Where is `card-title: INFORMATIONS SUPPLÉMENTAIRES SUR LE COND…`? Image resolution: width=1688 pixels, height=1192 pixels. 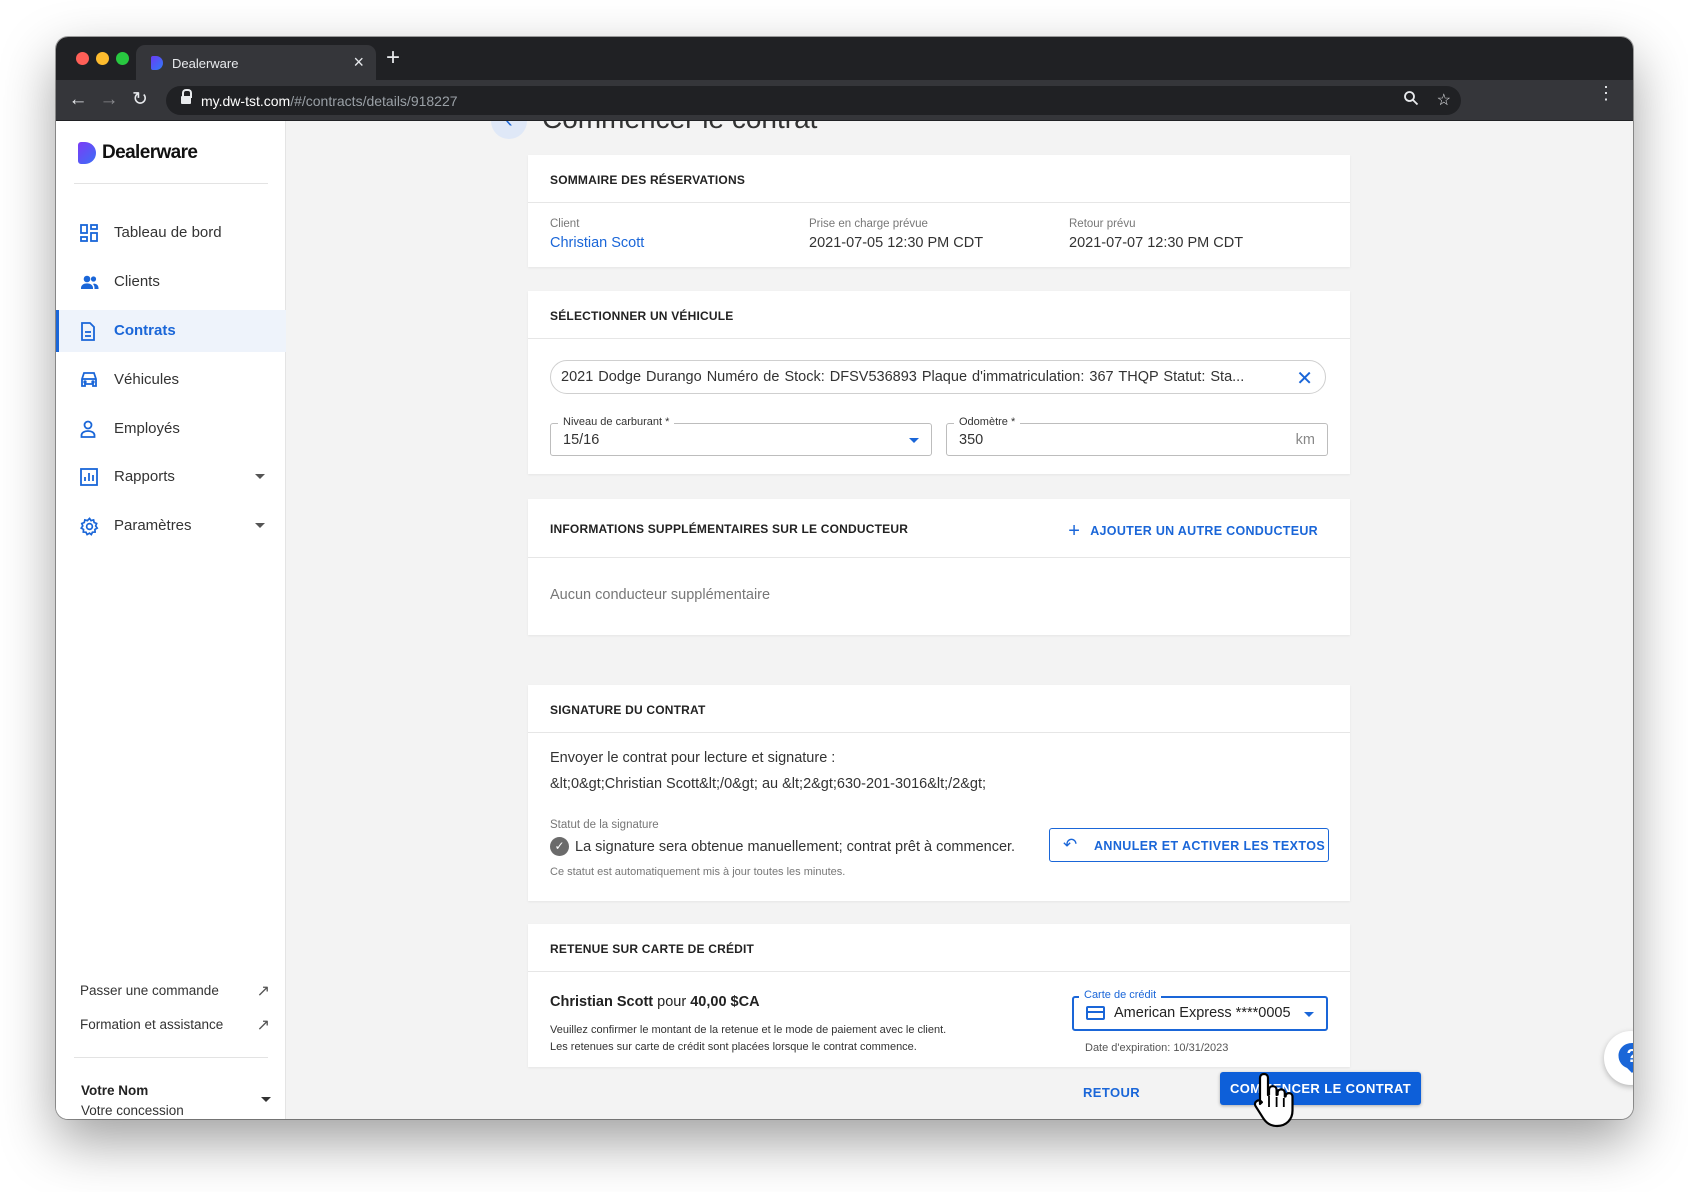 card-title: INFORMATIONS SUPPLÉMENTAIRES SUR LE COND… is located at coordinates (729, 529).